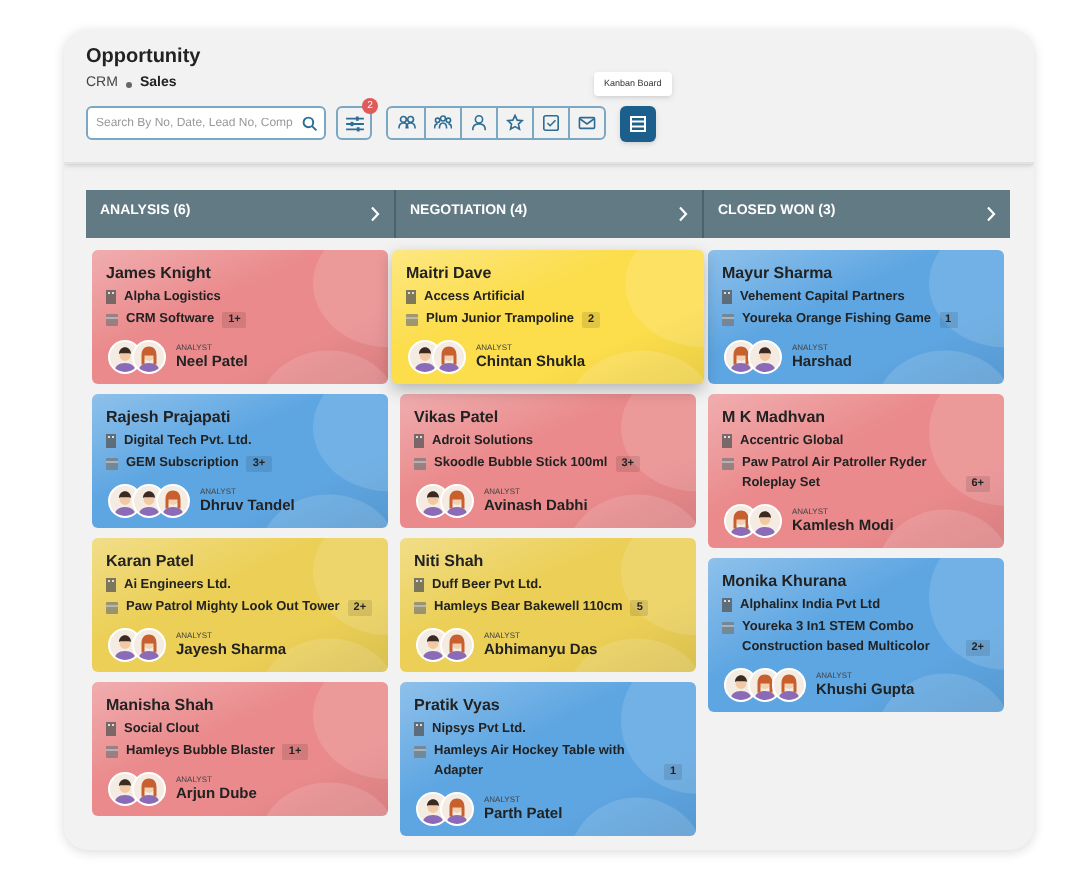  What do you see at coordinates (151, 560) in the screenshot?
I see `contact-name: Karan Patel` at bounding box center [151, 560].